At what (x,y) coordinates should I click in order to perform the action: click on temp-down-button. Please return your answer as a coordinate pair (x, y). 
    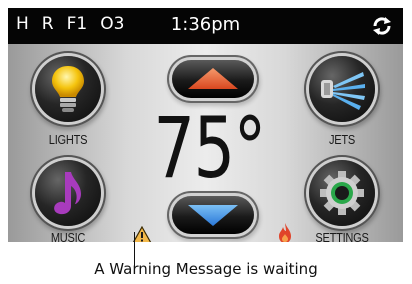
    Looking at the image, I should click on (213, 215).